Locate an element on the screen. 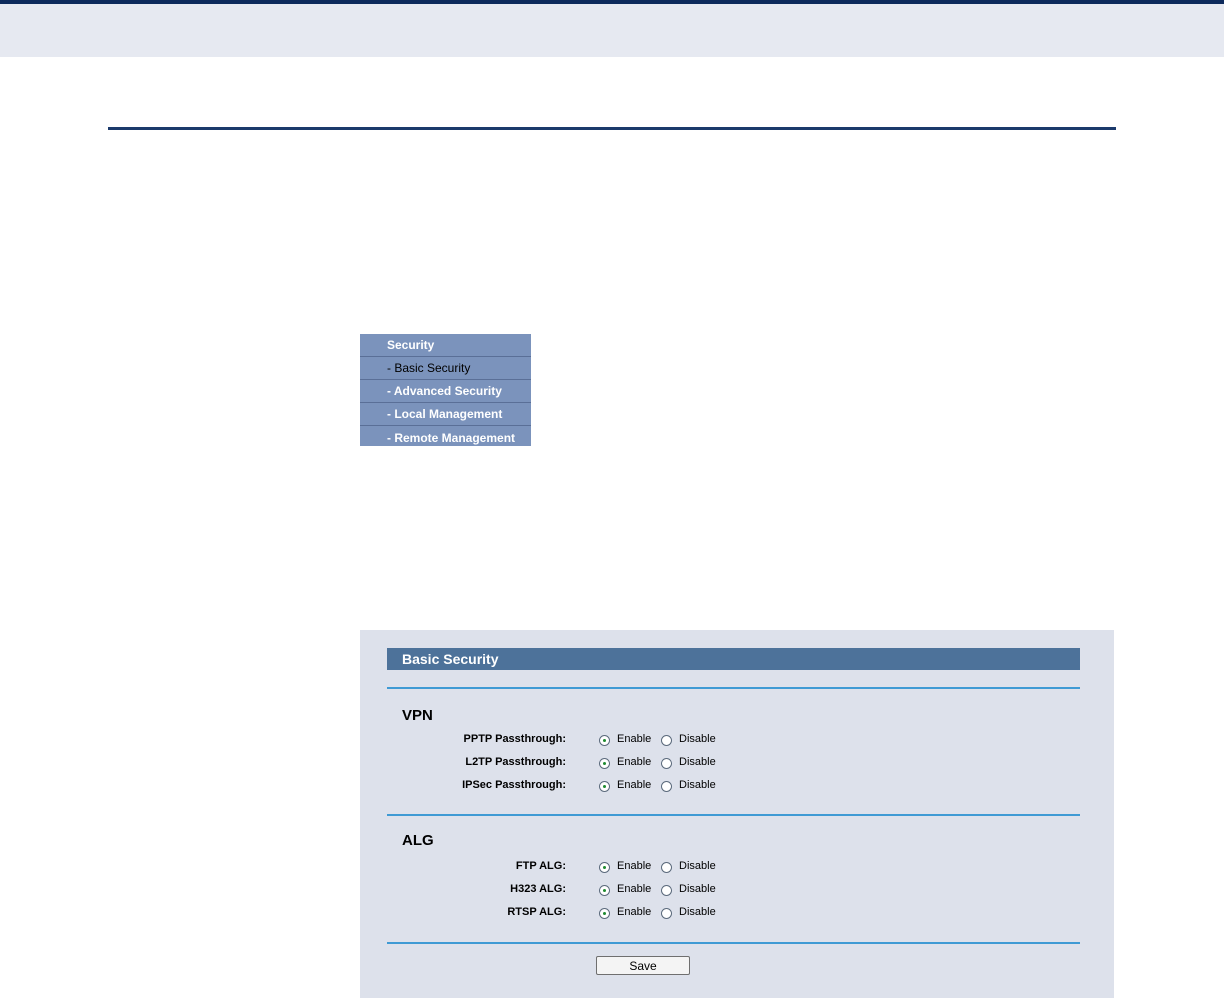  row-label: PPTP Passthrough: is located at coordinates (514, 739).